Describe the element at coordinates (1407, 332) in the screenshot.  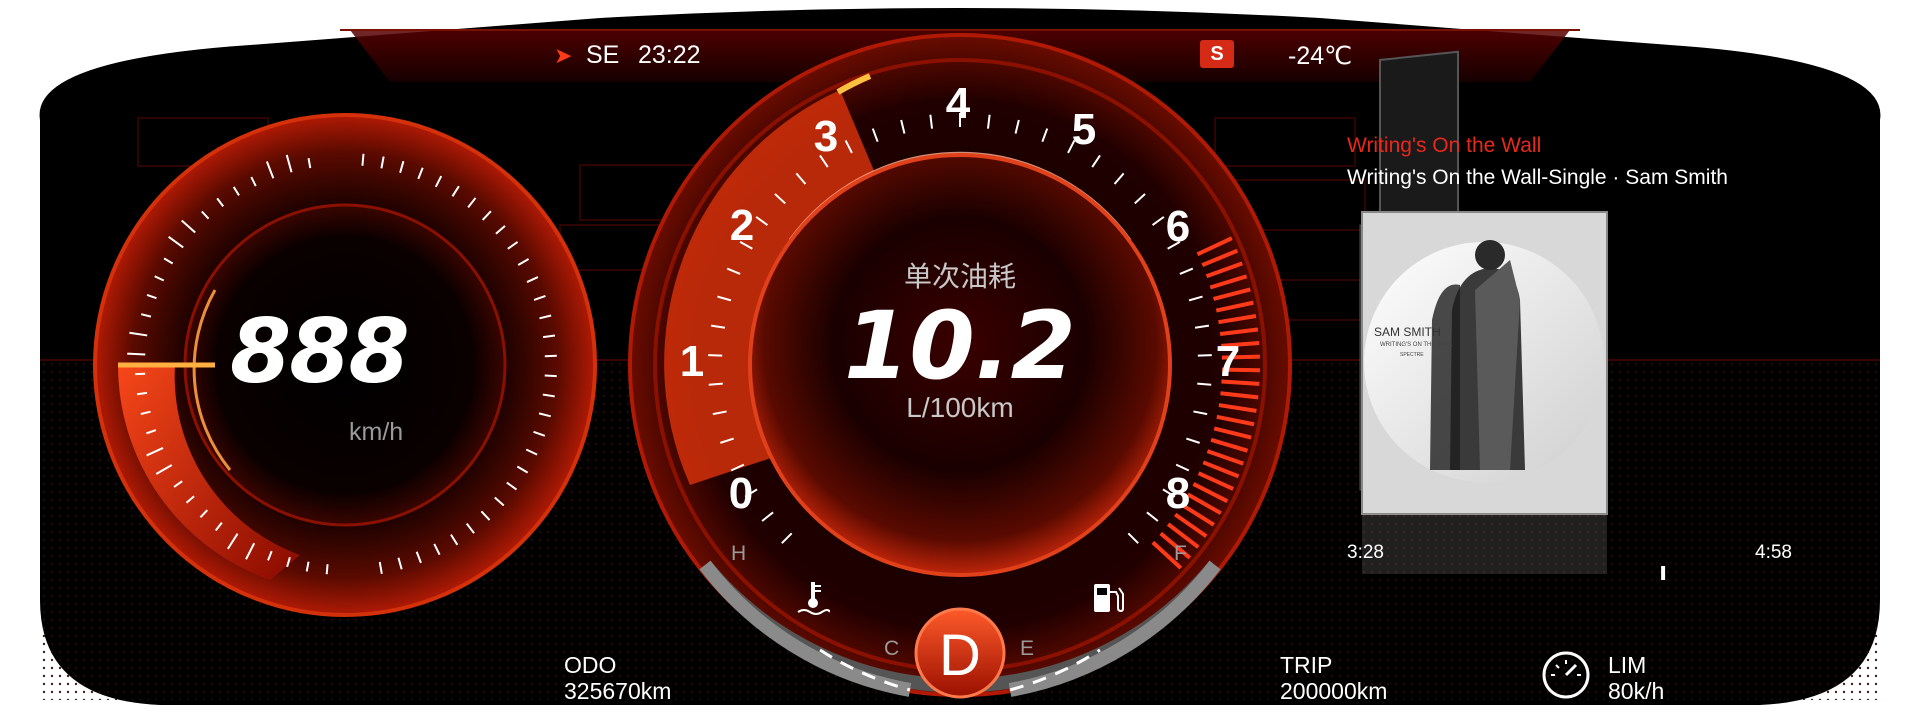
I see `cover-artist-text: SAM SMITH` at that location.